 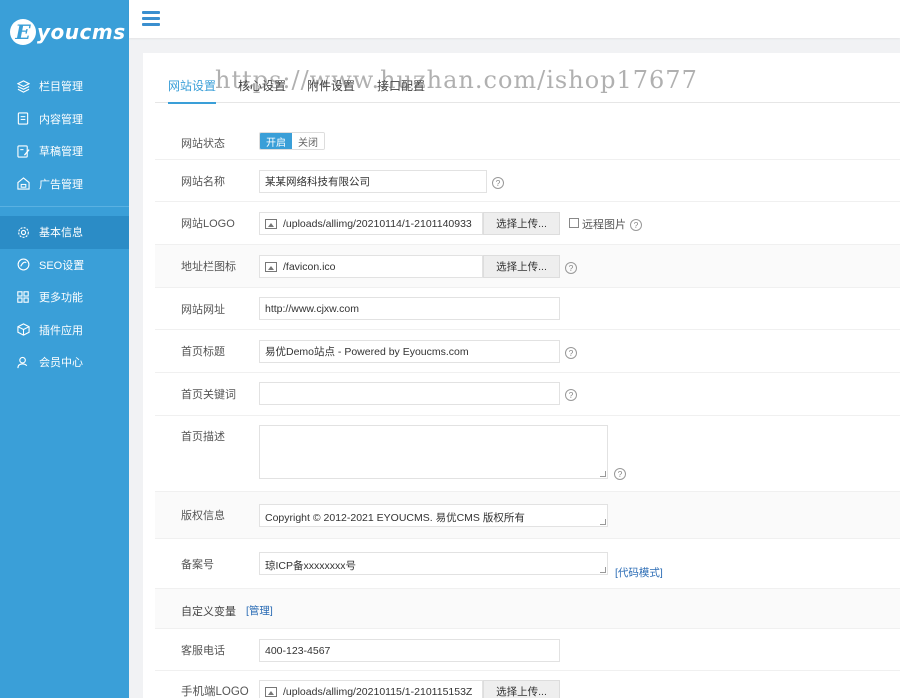 I want to click on favicon-path-input: /favicon.ico, so click(x=371, y=266).